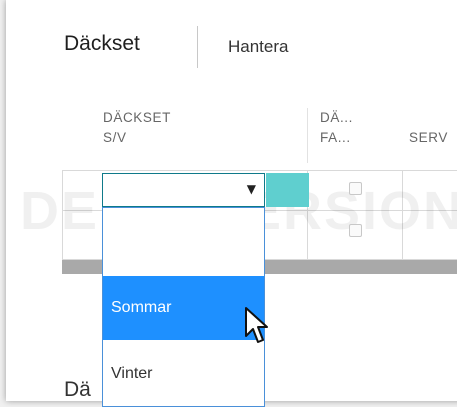 This screenshot has width=457, height=407. I want to click on column-header-line: S/V, so click(115, 137).